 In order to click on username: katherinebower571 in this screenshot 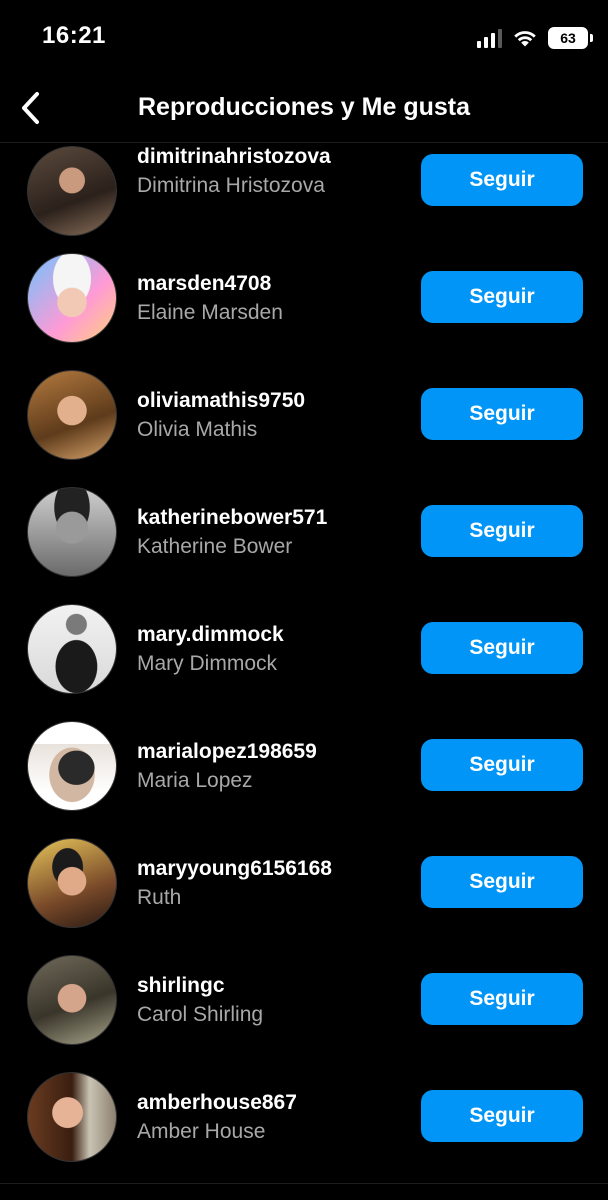, I will do `click(232, 518)`.